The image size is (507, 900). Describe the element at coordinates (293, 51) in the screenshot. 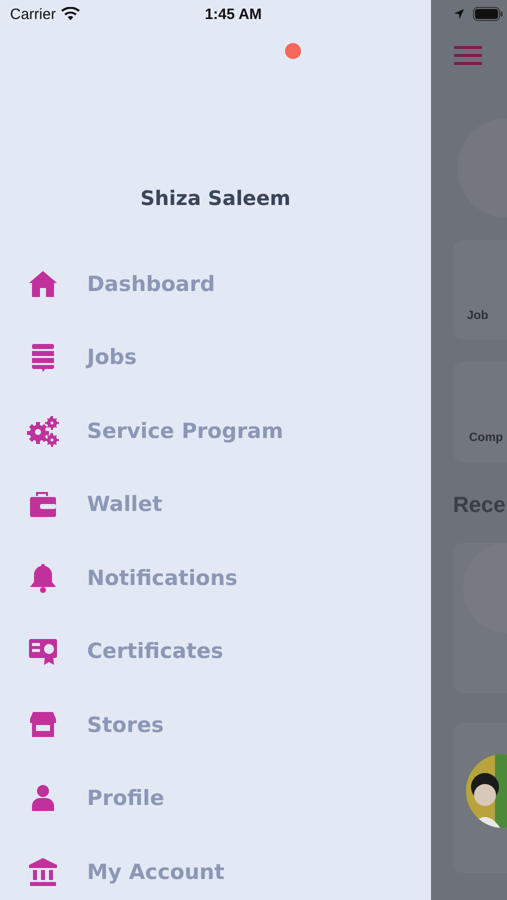

I see `status-dot` at that location.